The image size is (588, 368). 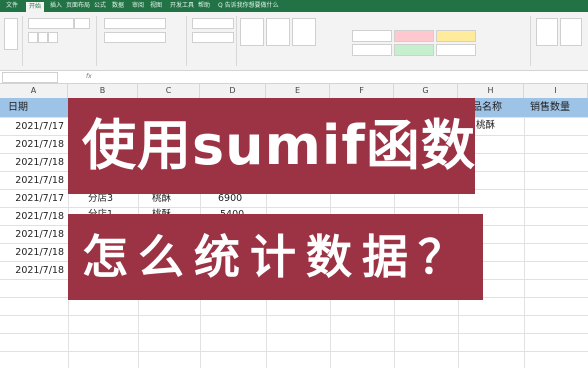 What do you see at coordinates (278, 32) in the screenshot?
I see `format-as-table-button` at bounding box center [278, 32].